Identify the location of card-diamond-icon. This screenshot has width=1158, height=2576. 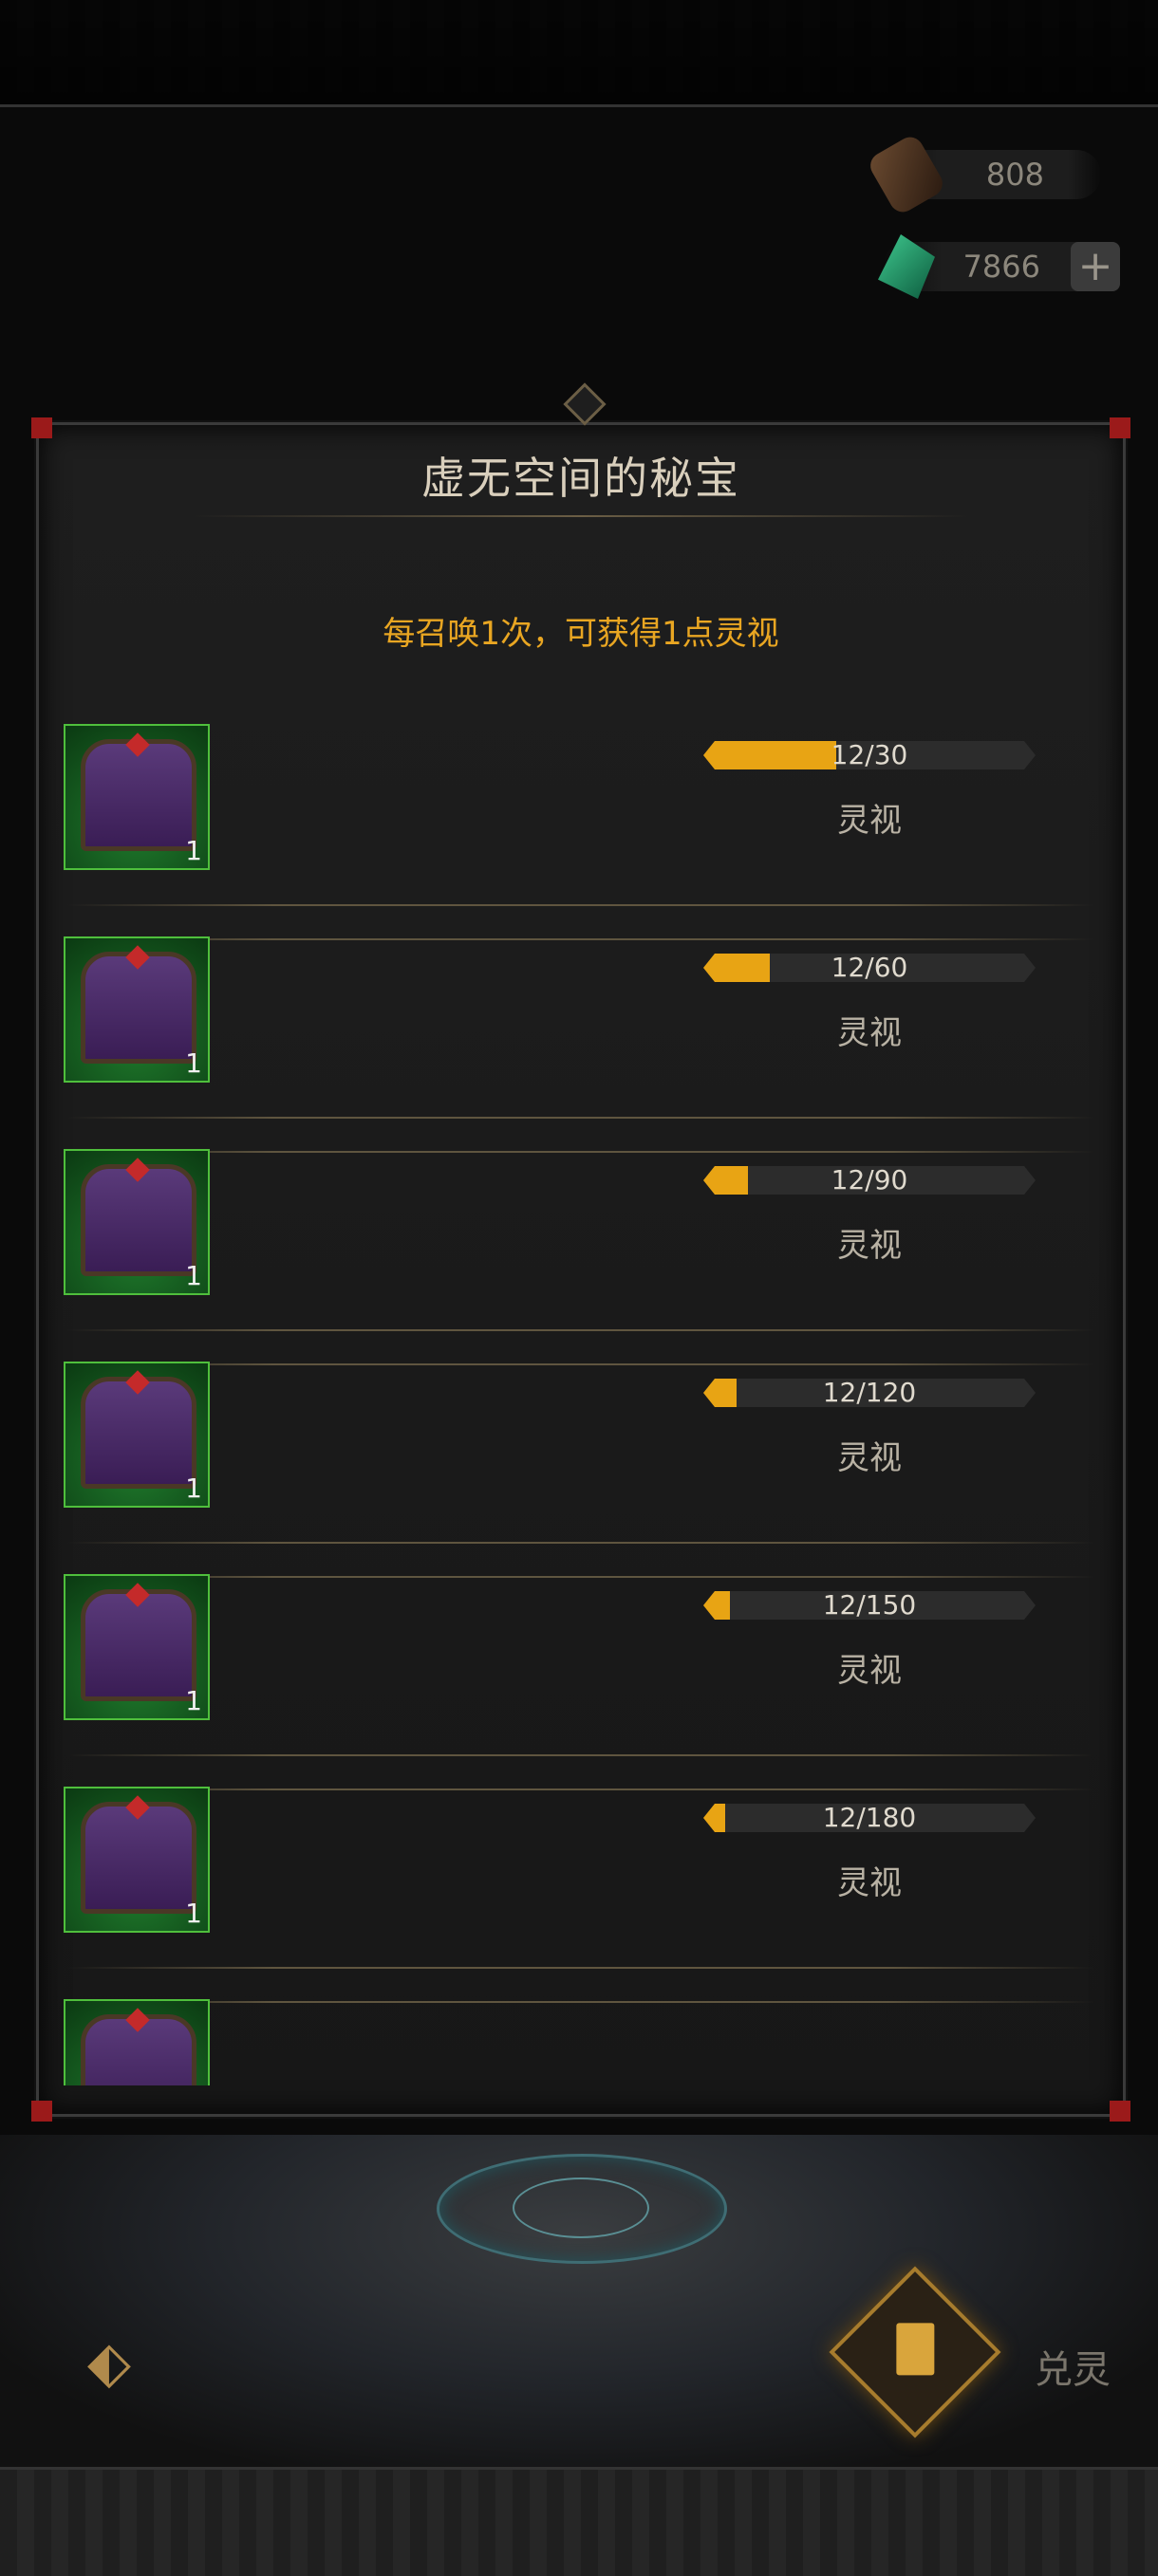
(915, 2352).